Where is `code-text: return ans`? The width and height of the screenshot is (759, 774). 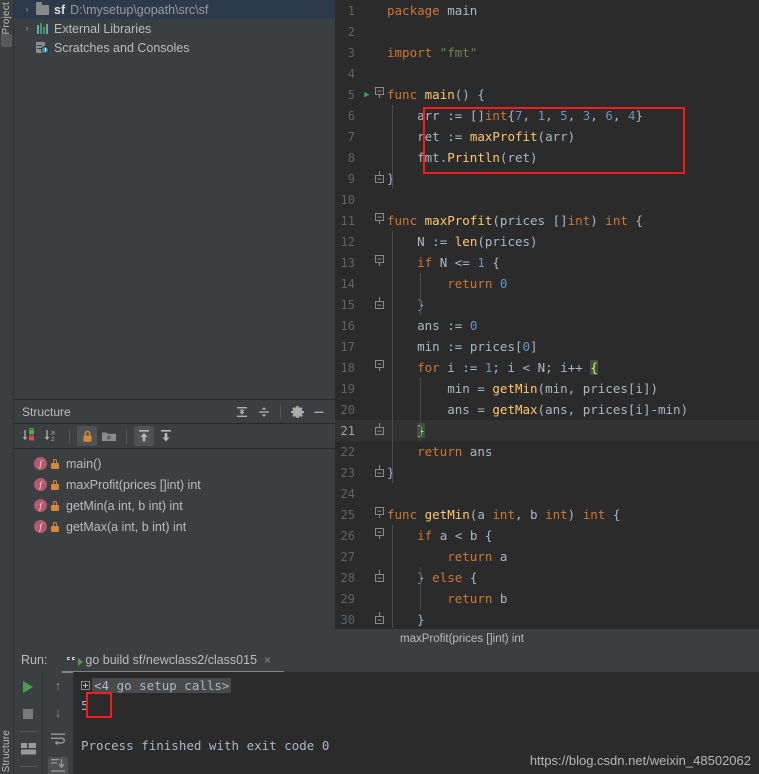
code-text: return ans is located at coordinates (455, 451).